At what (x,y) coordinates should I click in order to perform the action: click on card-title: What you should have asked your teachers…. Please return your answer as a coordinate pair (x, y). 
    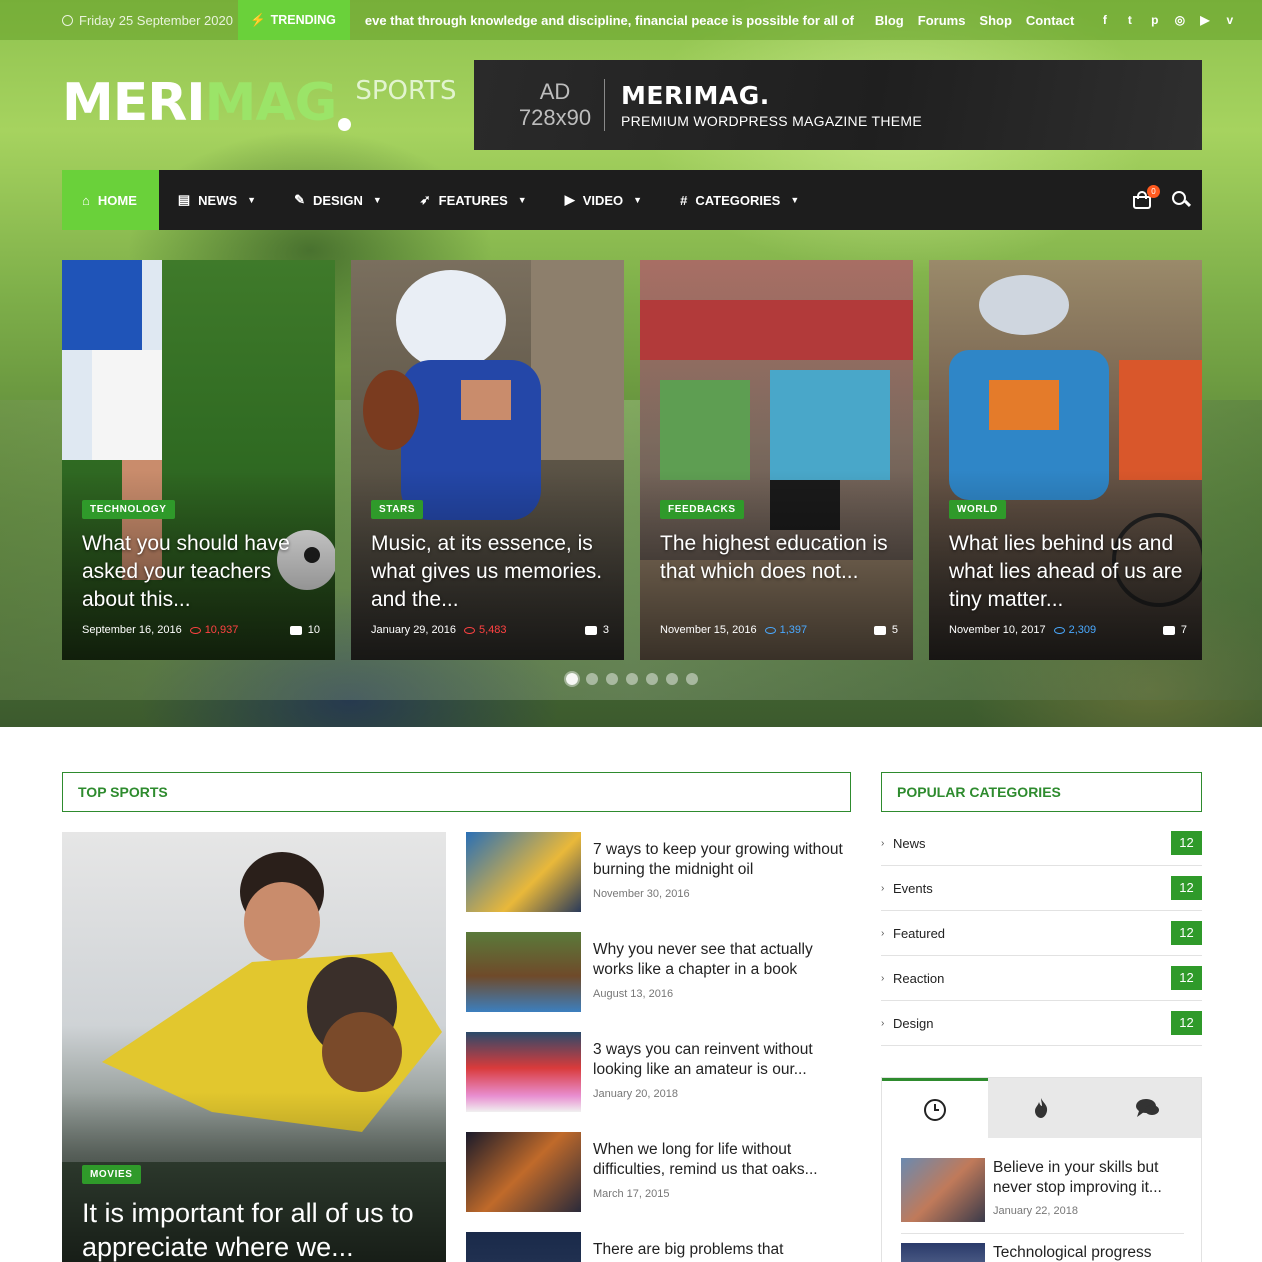
    Looking at the image, I should click on (202, 572).